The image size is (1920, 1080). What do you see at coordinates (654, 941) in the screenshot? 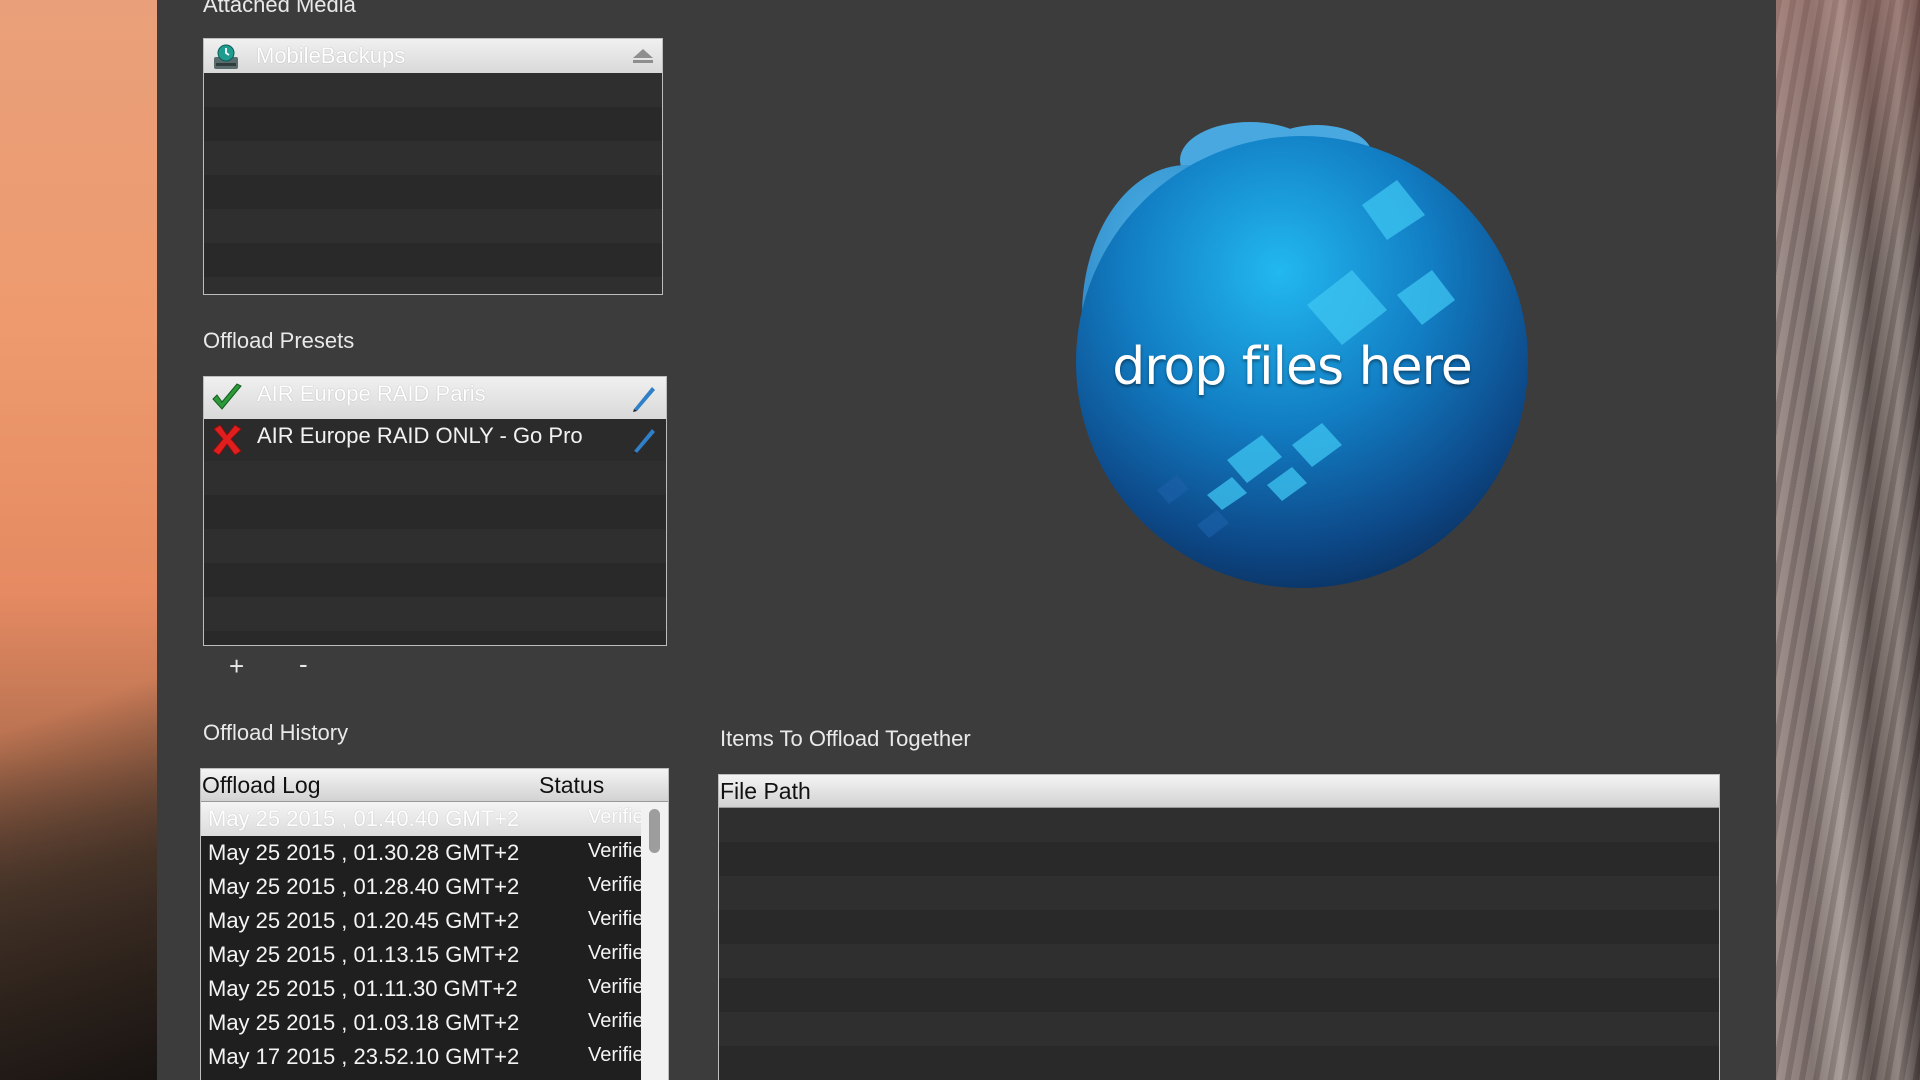
I see `history-scrollbar` at bounding box center [654, 941].